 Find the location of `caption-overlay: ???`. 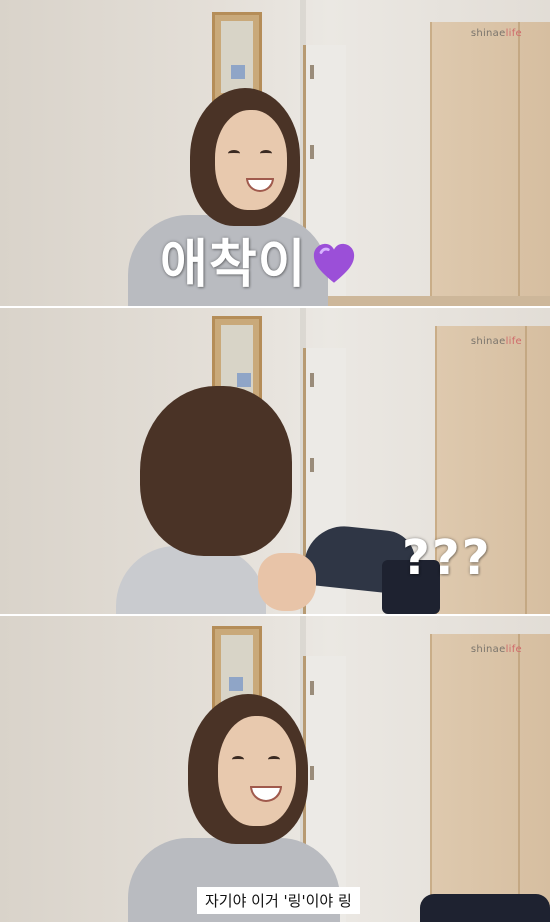

caption-overlay: ??? is located at coordinates (447, 558).